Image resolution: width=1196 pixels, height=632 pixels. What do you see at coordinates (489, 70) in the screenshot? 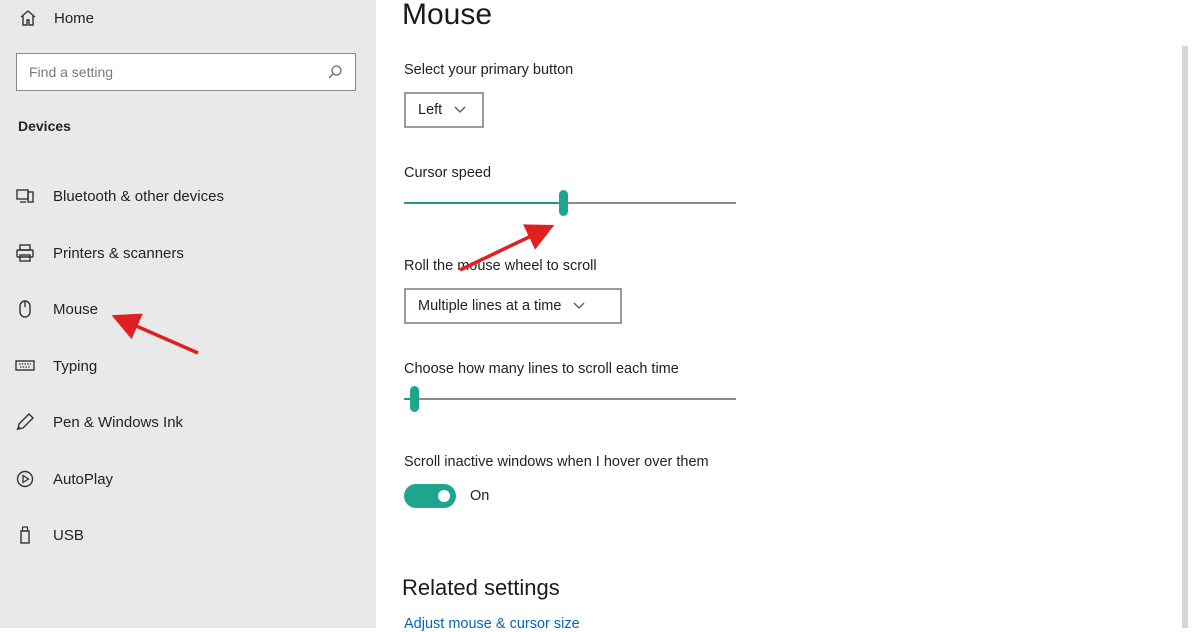
I see `primary-button-label: Select your primary button` at bounding box center [489, 70].